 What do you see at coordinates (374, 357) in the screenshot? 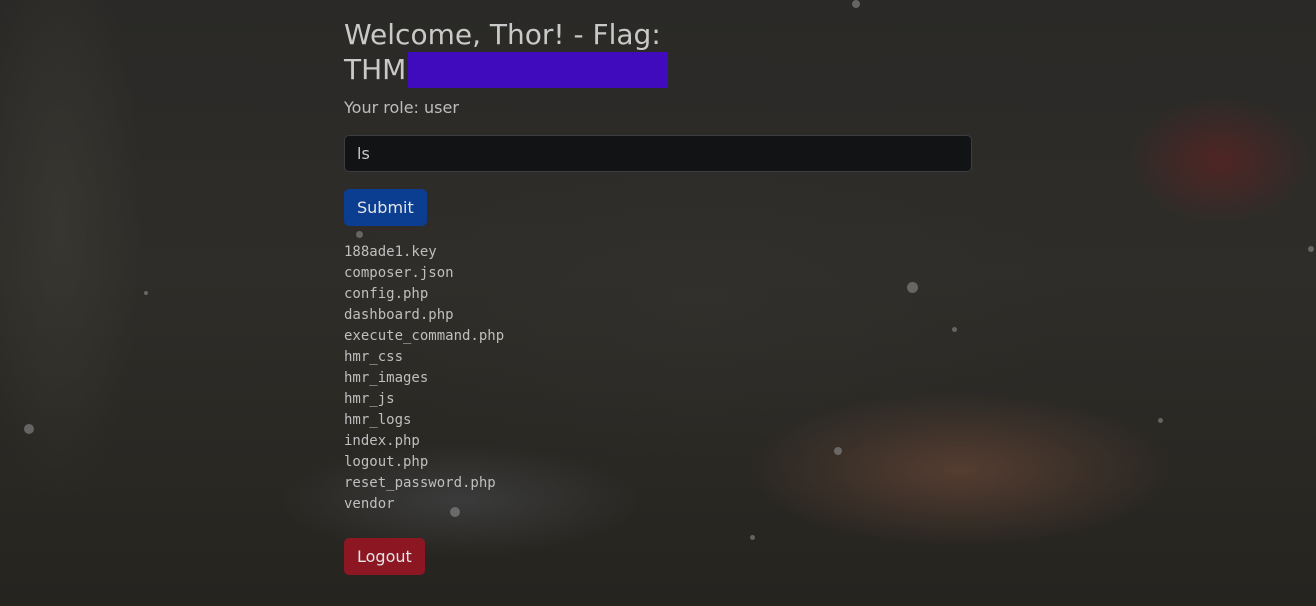
I see `file-item: hmr_css` at bounding box center [374, 357].